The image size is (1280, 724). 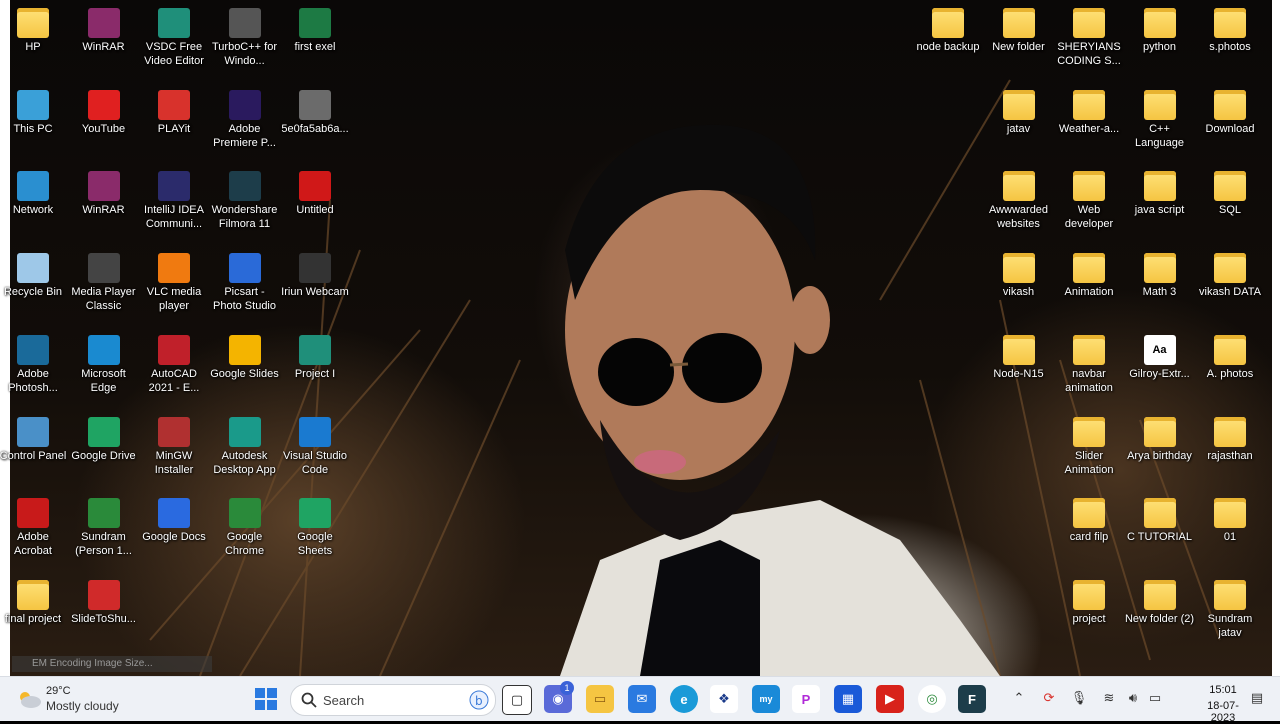 What do you see at coordinates (34, 111) in the screenshot?
I see `desktop-icon: This PC` at bounding box center [34, 111].